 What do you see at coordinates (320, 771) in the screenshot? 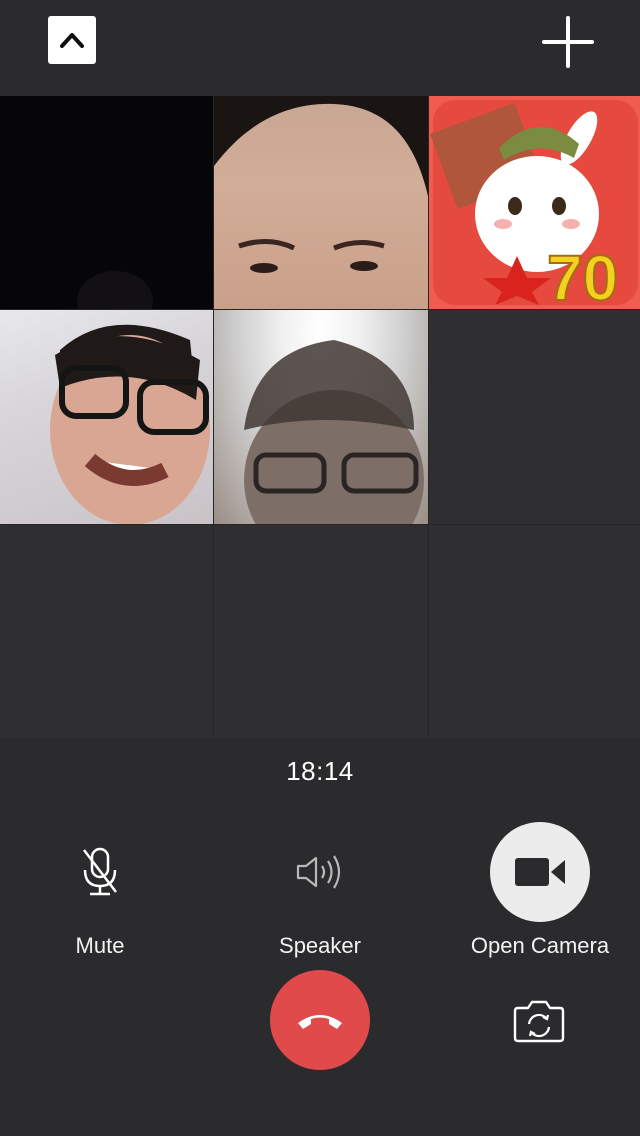
I see `call-duration: 18:14` at bounding box center [320, 771].